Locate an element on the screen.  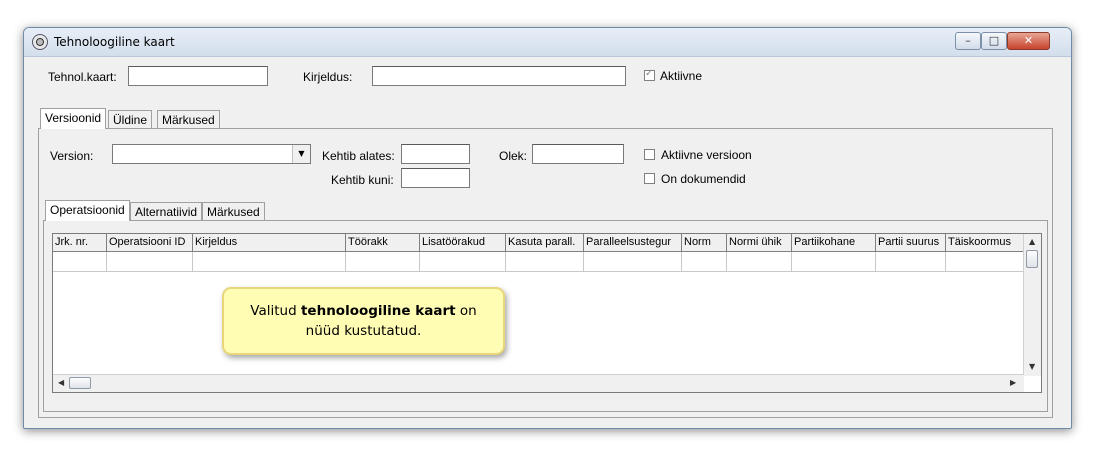
aktiivne-checkbox is located at coordinates (649, 74).